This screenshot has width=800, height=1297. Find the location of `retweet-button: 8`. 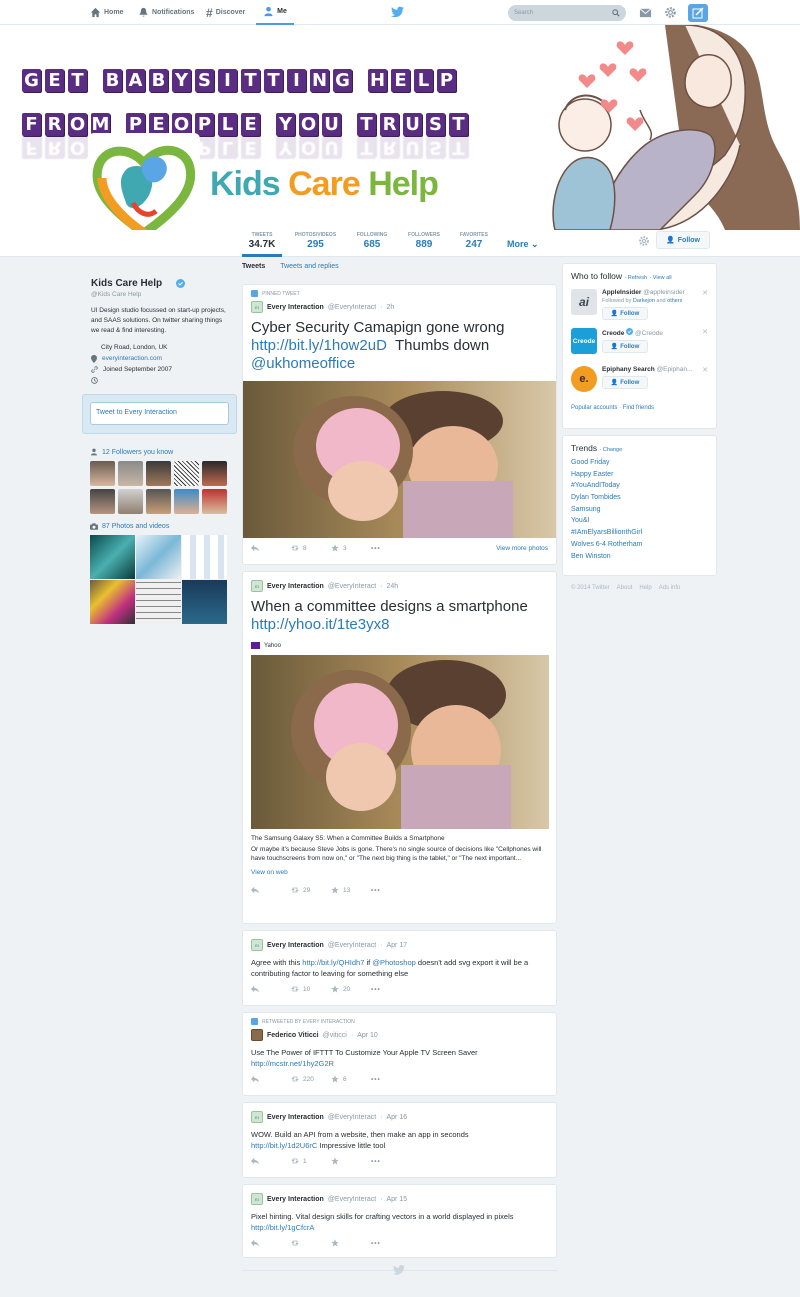

retweet-button: 8 is located at coordinates (311, 548).